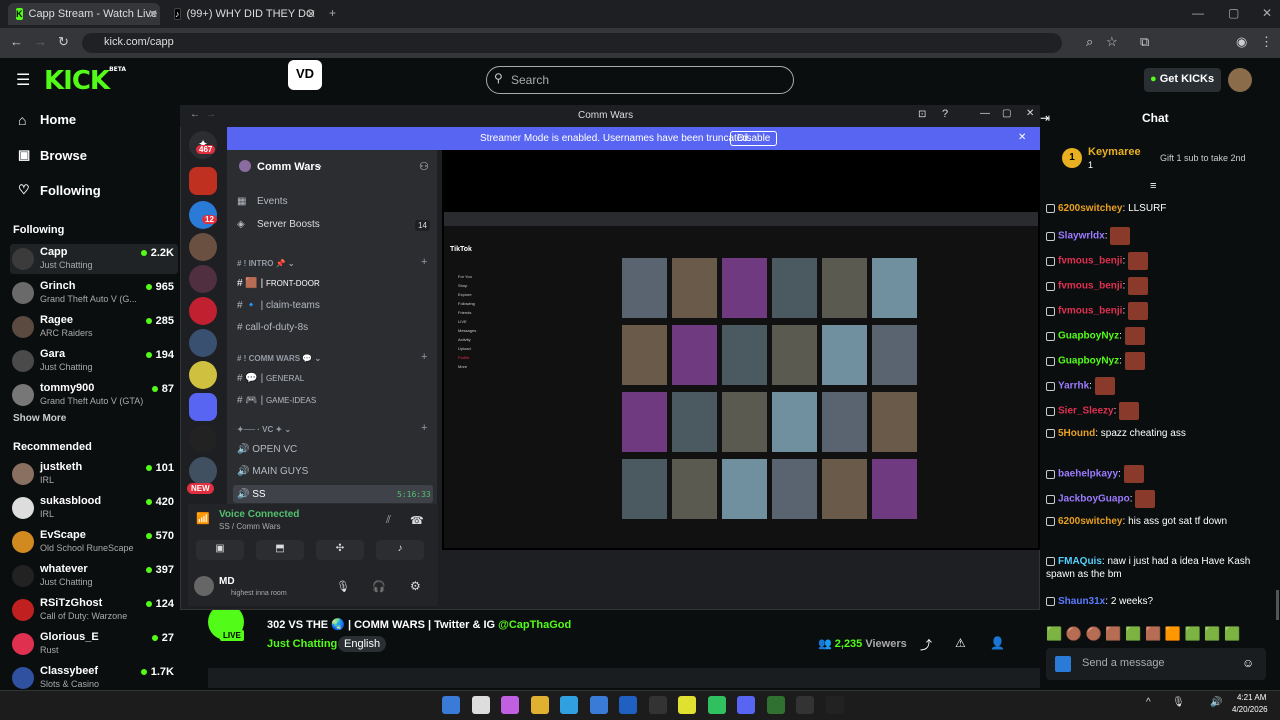 This screenshot has height=720, width=1280. Describe the element at coordinates (424, 166) in the screenshot. I see `invite-icon: ⚇` at that location.